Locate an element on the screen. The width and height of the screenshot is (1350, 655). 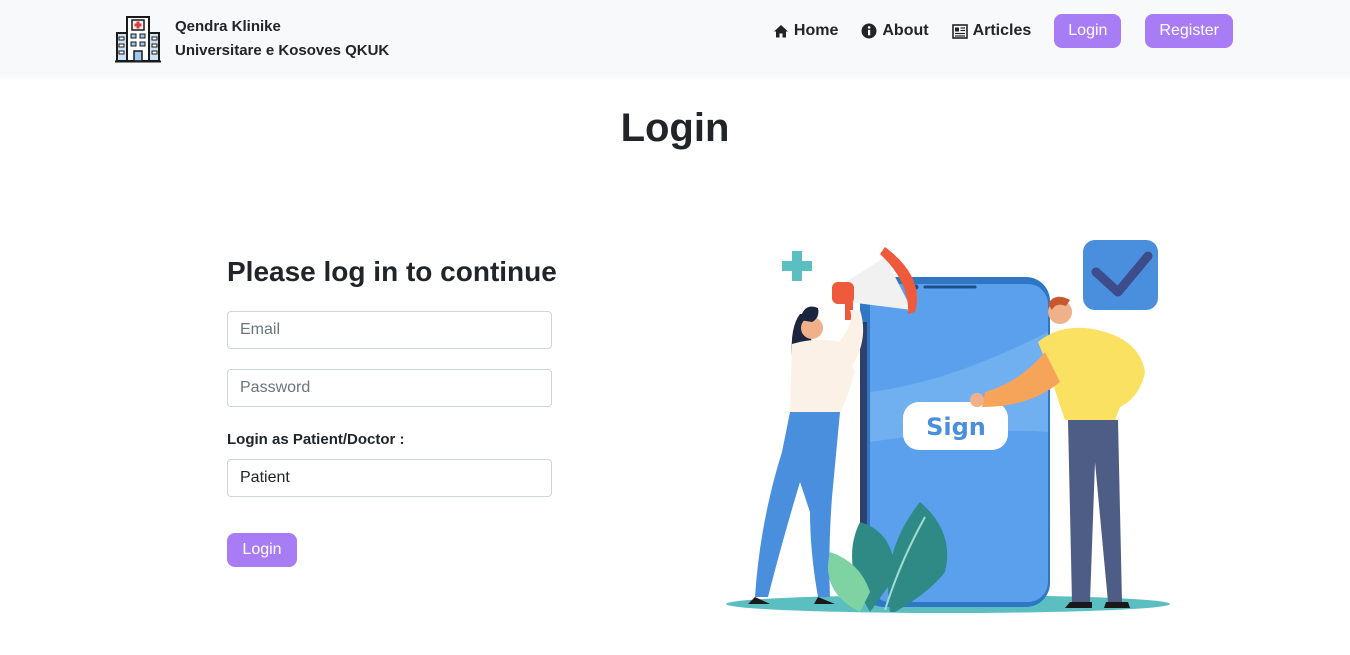
brand-line-1: Qendra Klinike is located at coordinates (228, 26).